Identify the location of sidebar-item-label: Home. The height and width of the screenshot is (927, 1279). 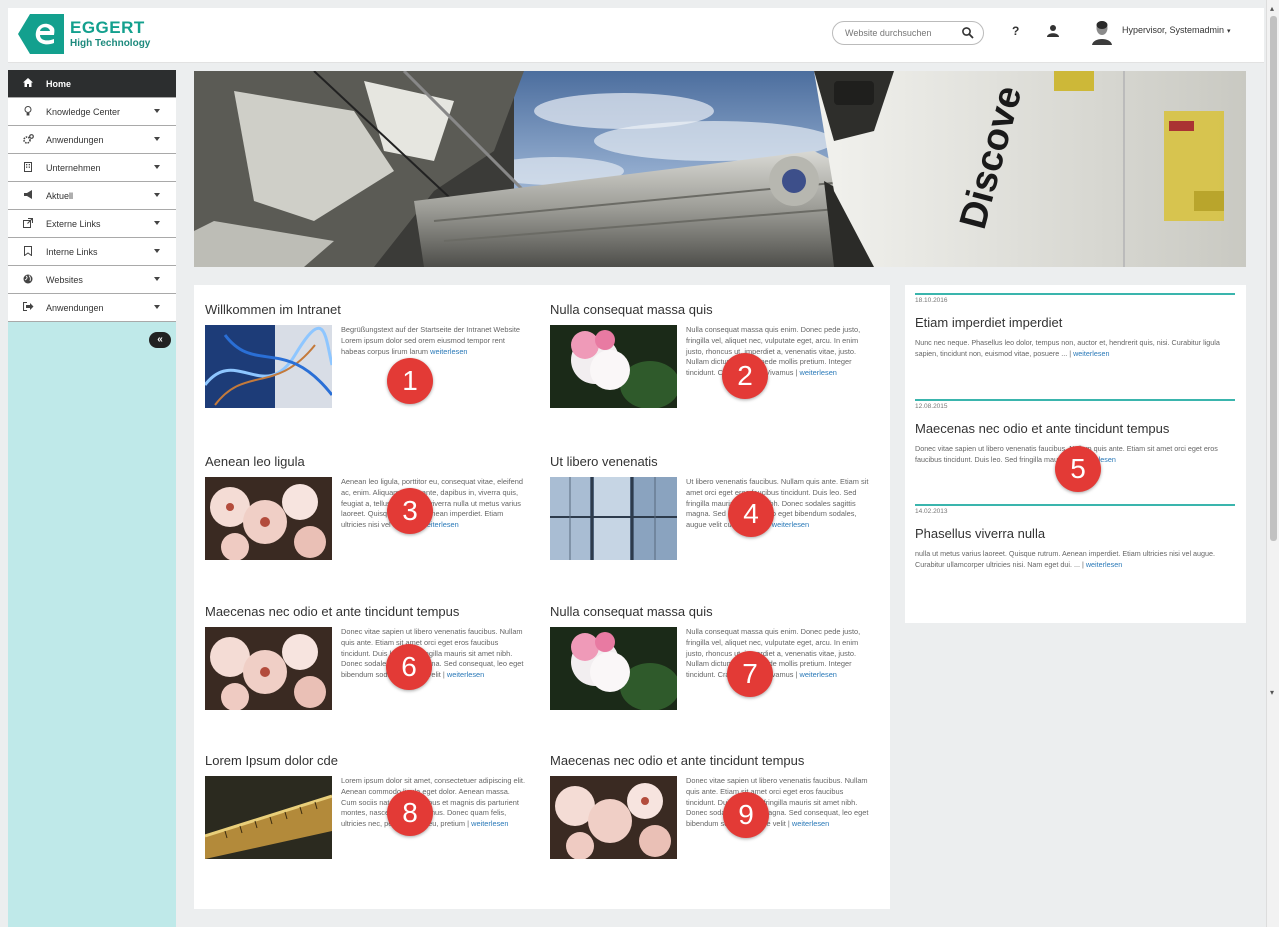
(59, 83).